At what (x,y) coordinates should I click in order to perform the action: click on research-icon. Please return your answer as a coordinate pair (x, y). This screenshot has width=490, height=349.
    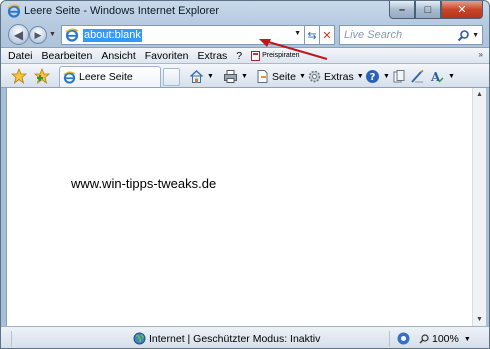
    Looking at the image, I should click on (399, 76).